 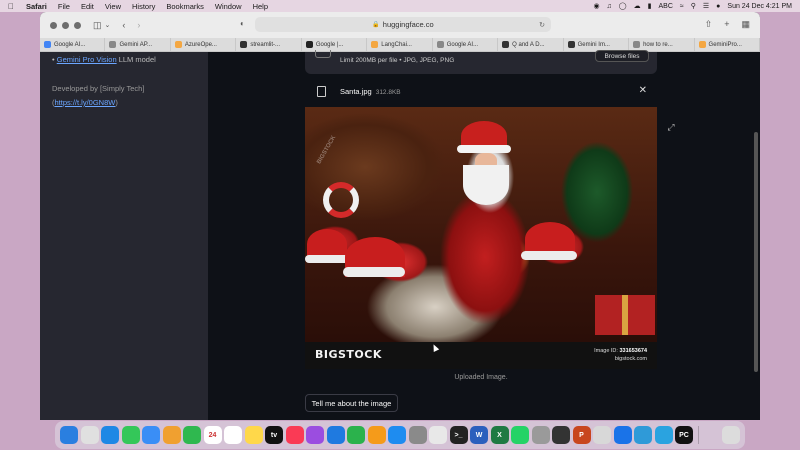 What do you see at coordinates (228, 6) in the screenshot?
I see `menu-window: Window` at bounding box center [228, 6].